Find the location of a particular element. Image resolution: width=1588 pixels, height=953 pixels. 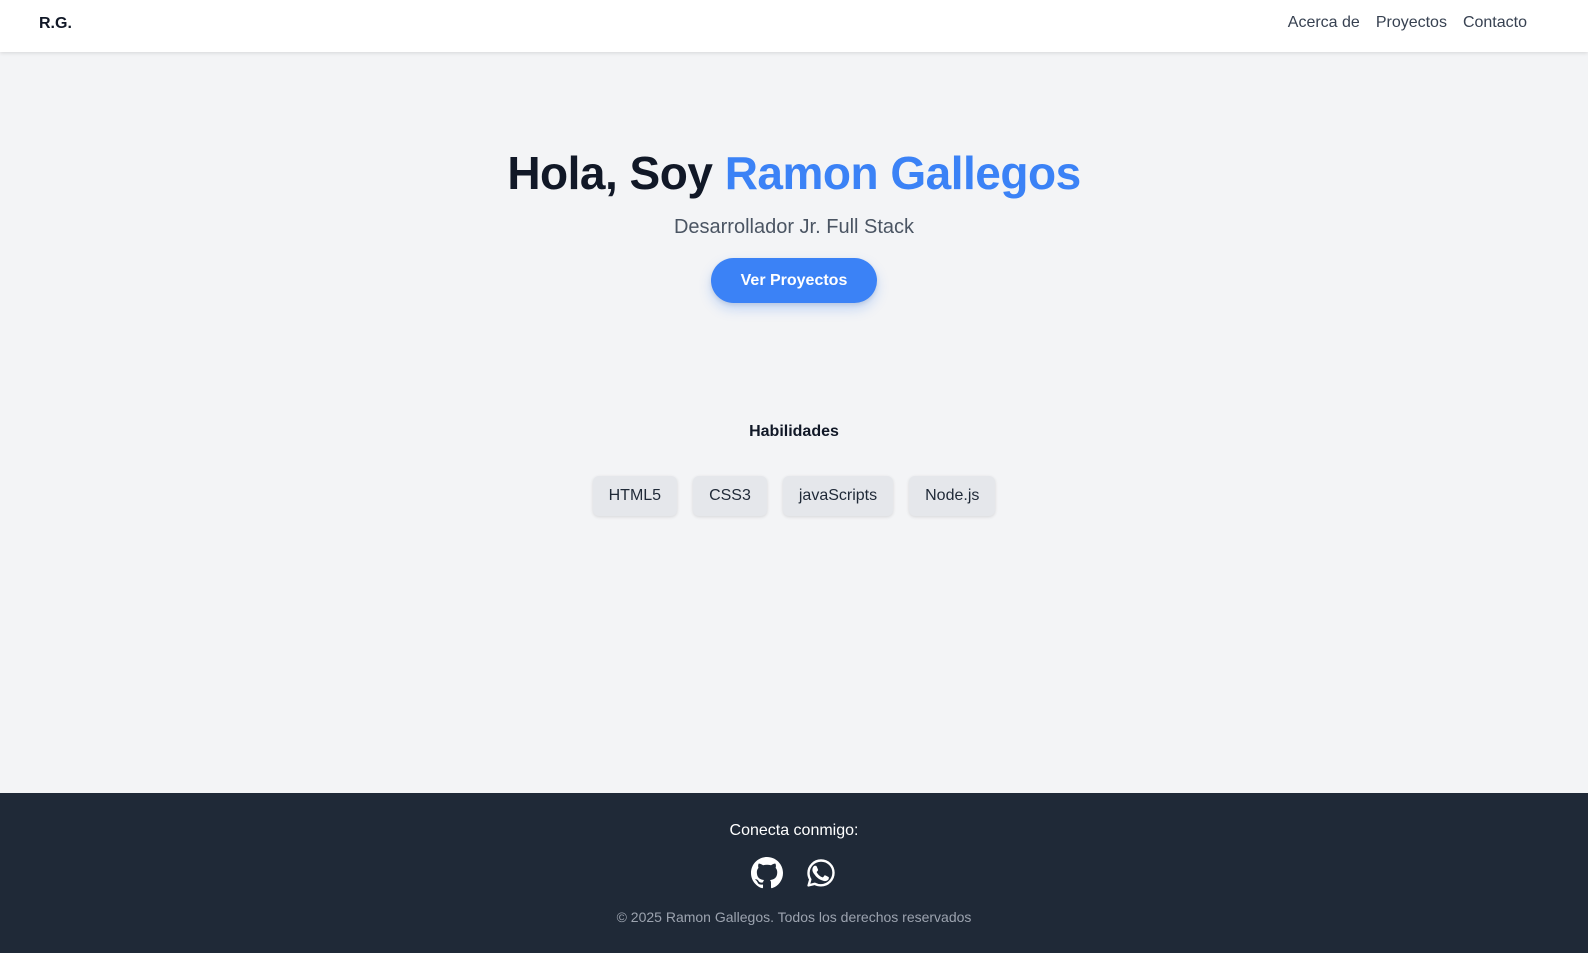

skill-chip-nodejs: Node.js is located at coordinates (952, 496).